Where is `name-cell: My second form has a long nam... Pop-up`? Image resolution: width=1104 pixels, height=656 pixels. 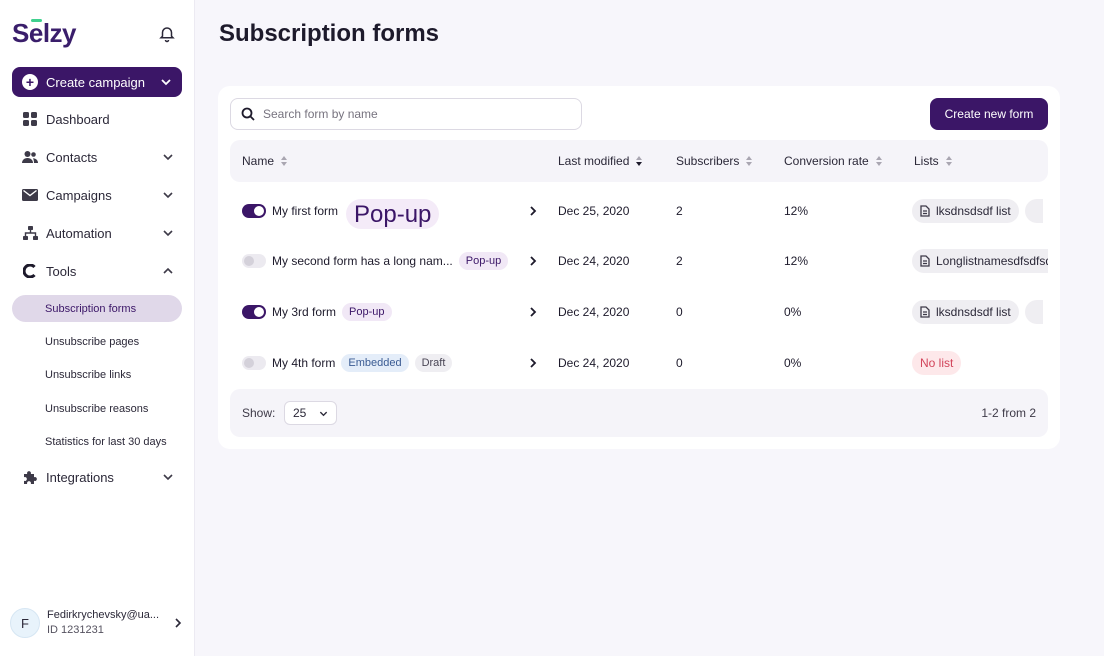
name-cell: My second form has a long nam... Pop-up is located at coordinates (375, 261).